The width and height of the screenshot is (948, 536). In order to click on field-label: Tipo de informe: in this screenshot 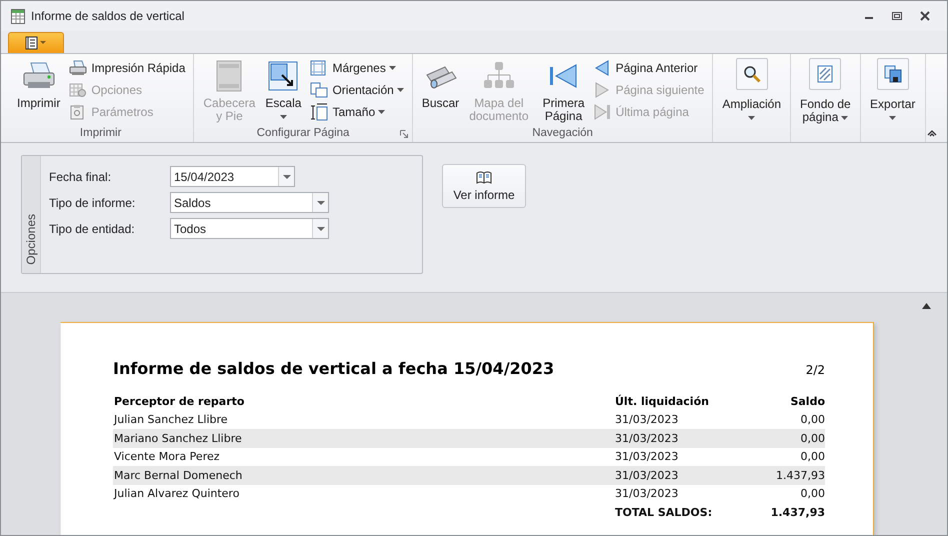, I will do `click(92, 203)`.